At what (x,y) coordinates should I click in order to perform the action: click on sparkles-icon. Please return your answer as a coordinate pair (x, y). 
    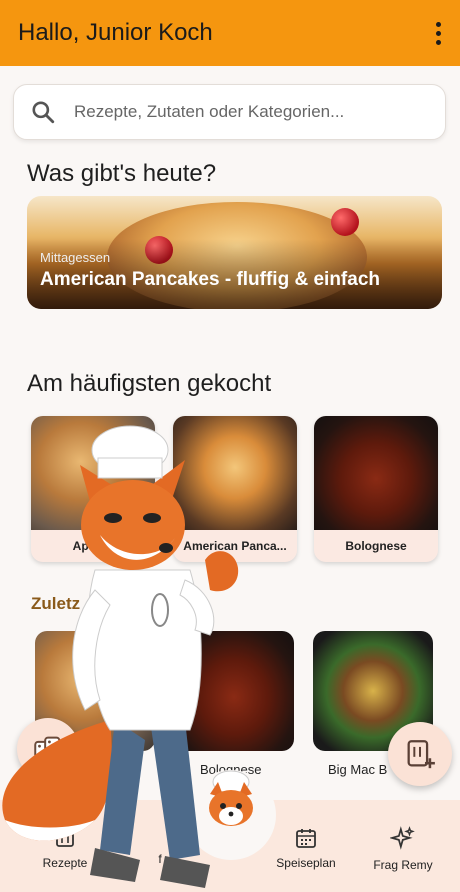
    Looking at the image, I should click on (402, 838).